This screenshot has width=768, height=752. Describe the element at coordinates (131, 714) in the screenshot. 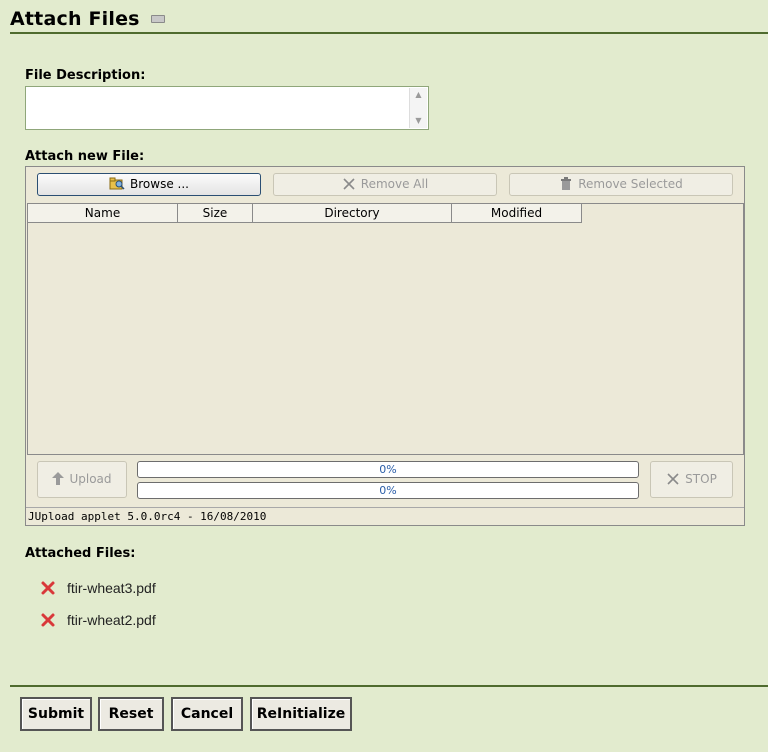

I see `reset-button: Reset` at that location.